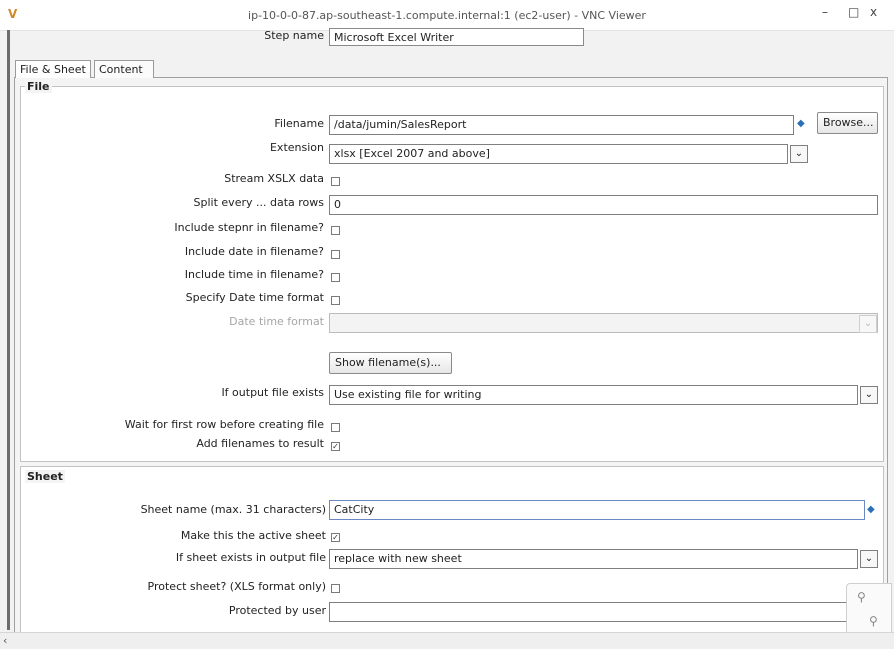  I want to click on stream-xlsx-checkbox, so click(335, 181).